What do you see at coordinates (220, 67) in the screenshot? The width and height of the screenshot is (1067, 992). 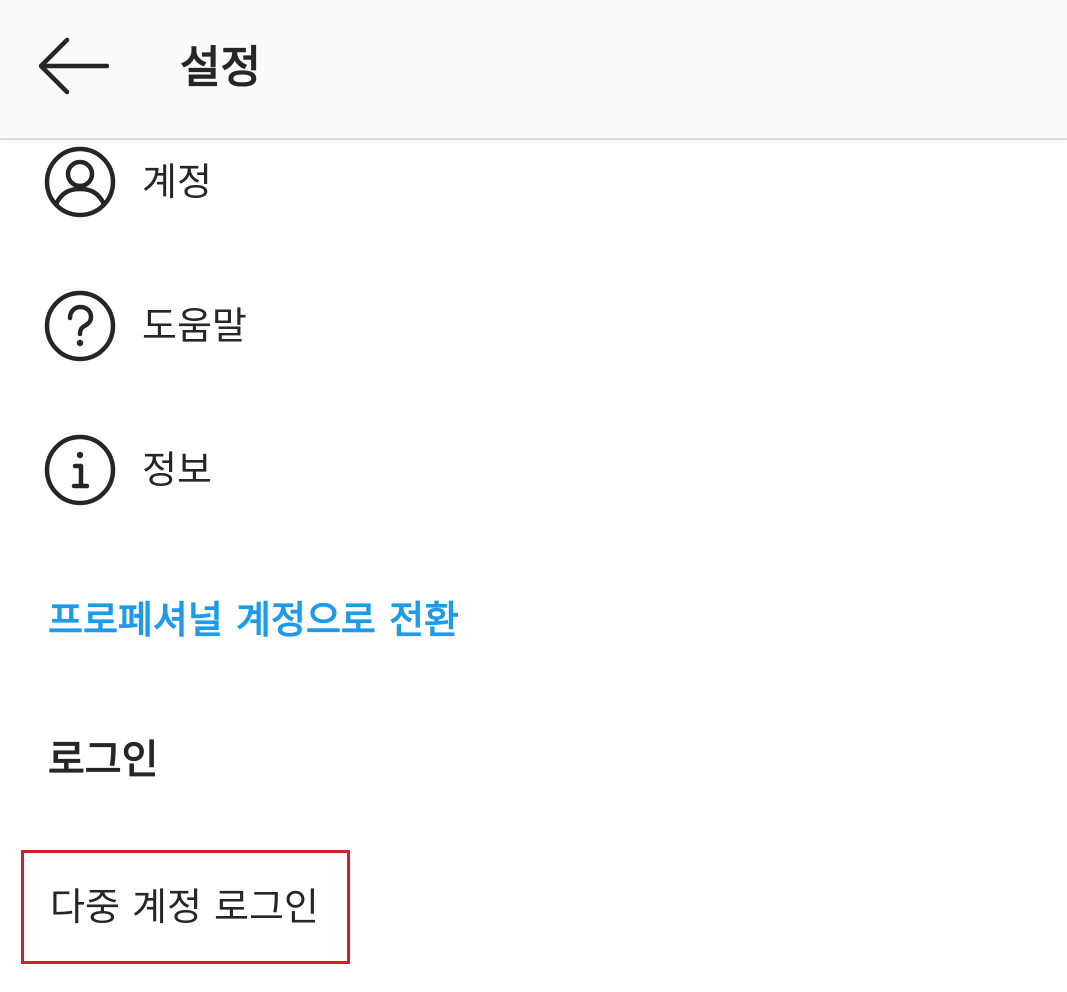 I see `page-title: 설정` at bounding box center [220, 67].